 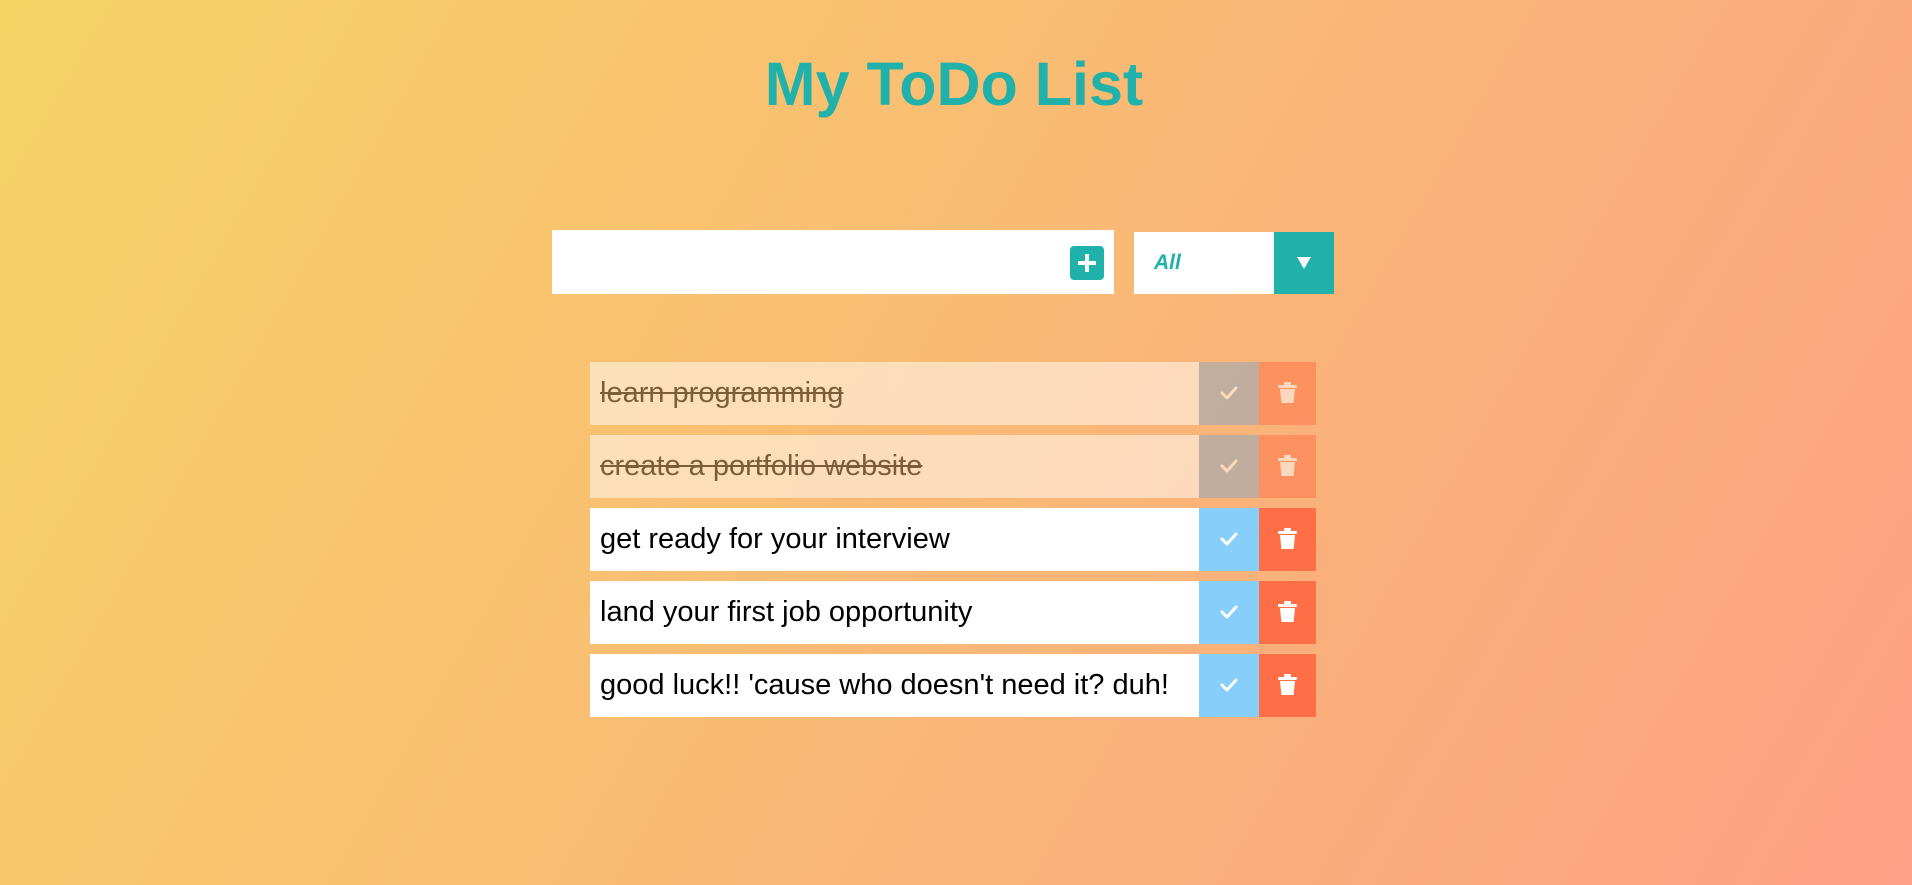 I want to click on todo-item: create a portfolio website, so click(x=953, y=466).